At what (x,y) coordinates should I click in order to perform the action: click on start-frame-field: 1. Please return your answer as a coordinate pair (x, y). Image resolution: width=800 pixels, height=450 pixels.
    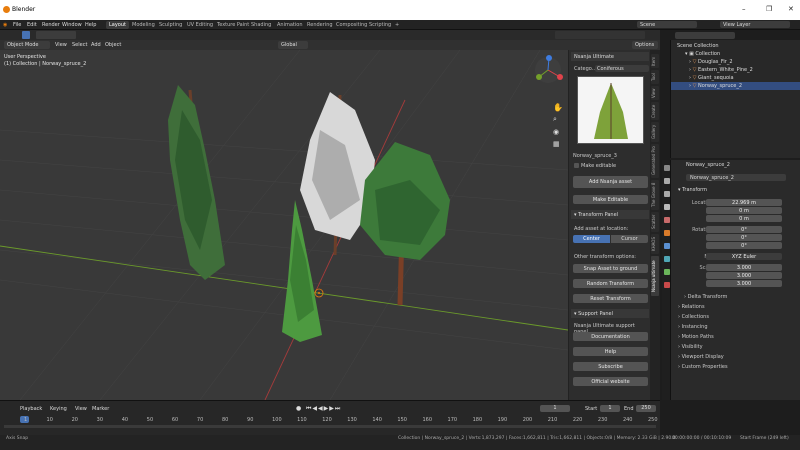
    Looking at the image, I should click on (610, 408).